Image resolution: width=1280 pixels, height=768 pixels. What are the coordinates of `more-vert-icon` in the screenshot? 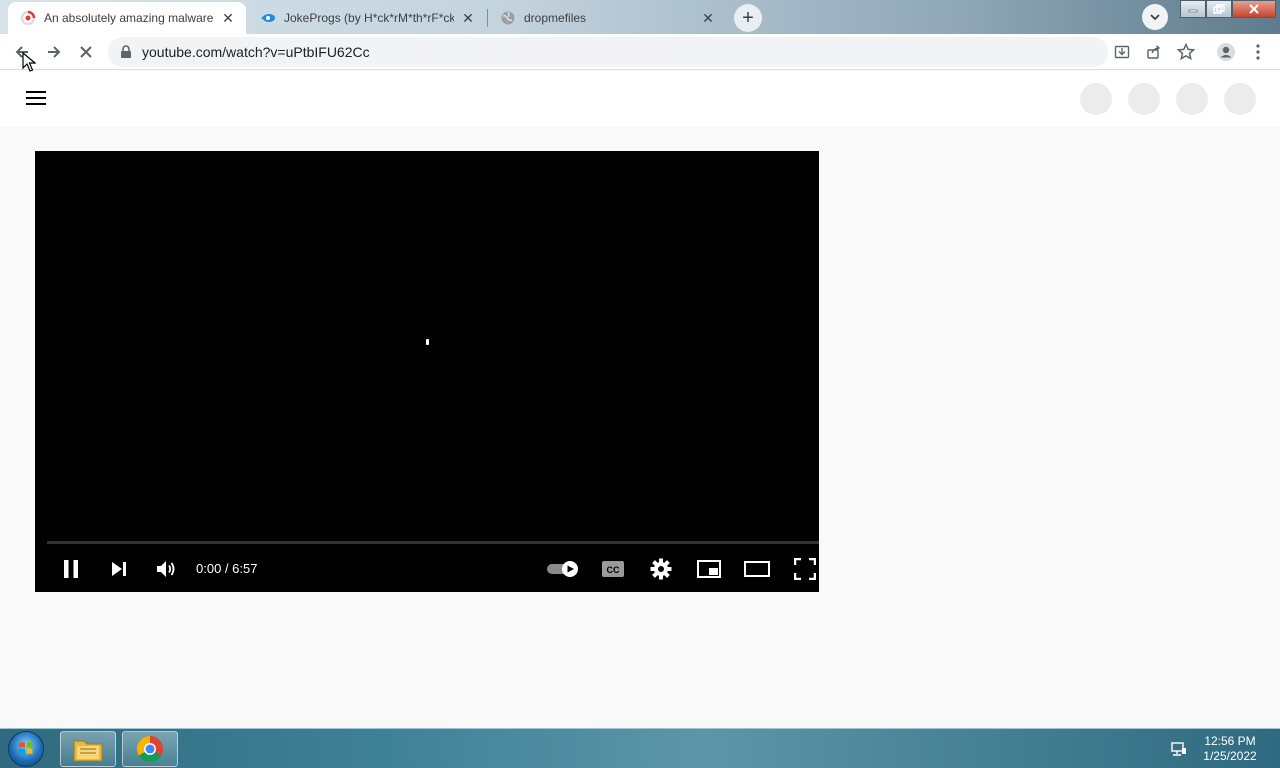 It's located at (1258, 52).